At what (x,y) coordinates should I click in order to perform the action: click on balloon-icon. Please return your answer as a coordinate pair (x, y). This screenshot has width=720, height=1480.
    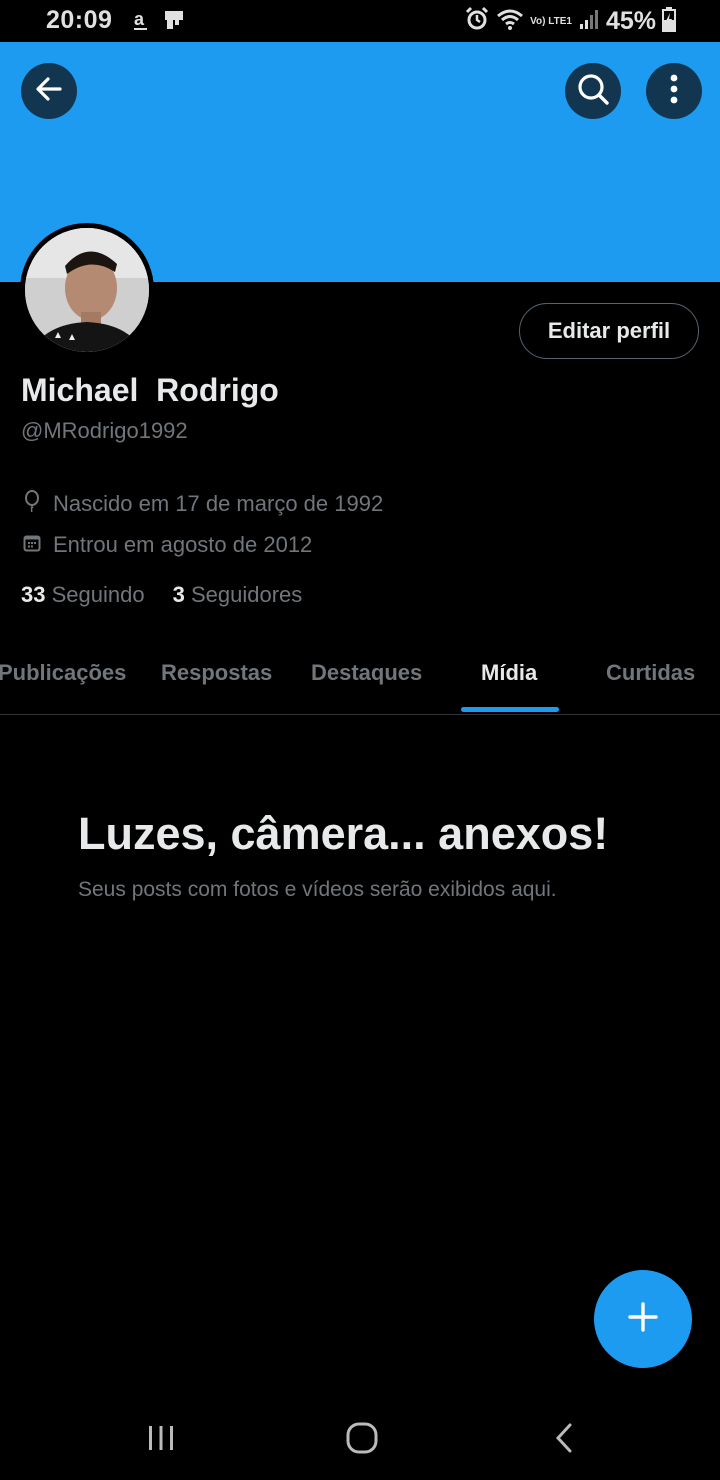
    Looking at the image, I should click on (32, 504).